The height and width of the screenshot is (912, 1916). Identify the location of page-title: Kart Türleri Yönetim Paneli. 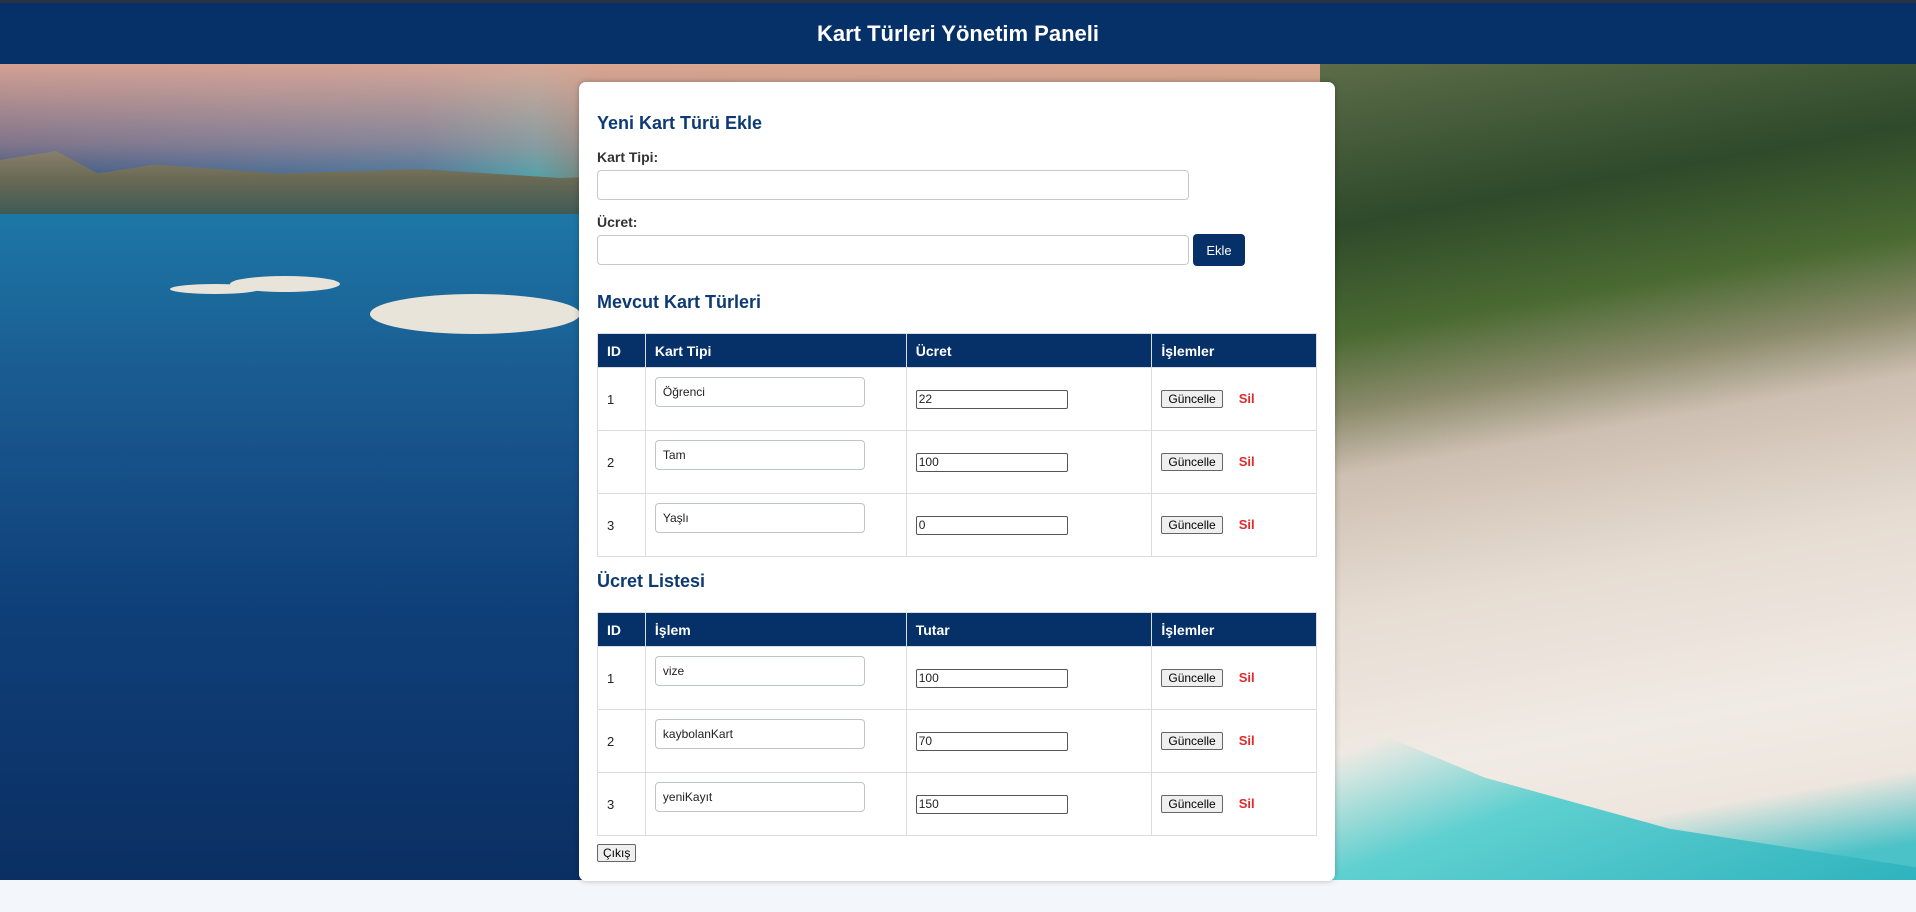
(957, 33).